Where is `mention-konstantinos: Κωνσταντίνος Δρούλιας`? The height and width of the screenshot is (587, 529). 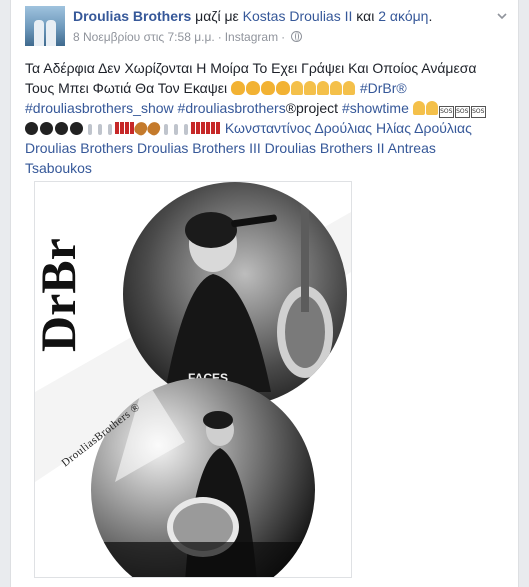 mention-konstantinos: Κωνσταντίνος Δρούλιας is located at coordinates (298, 128).